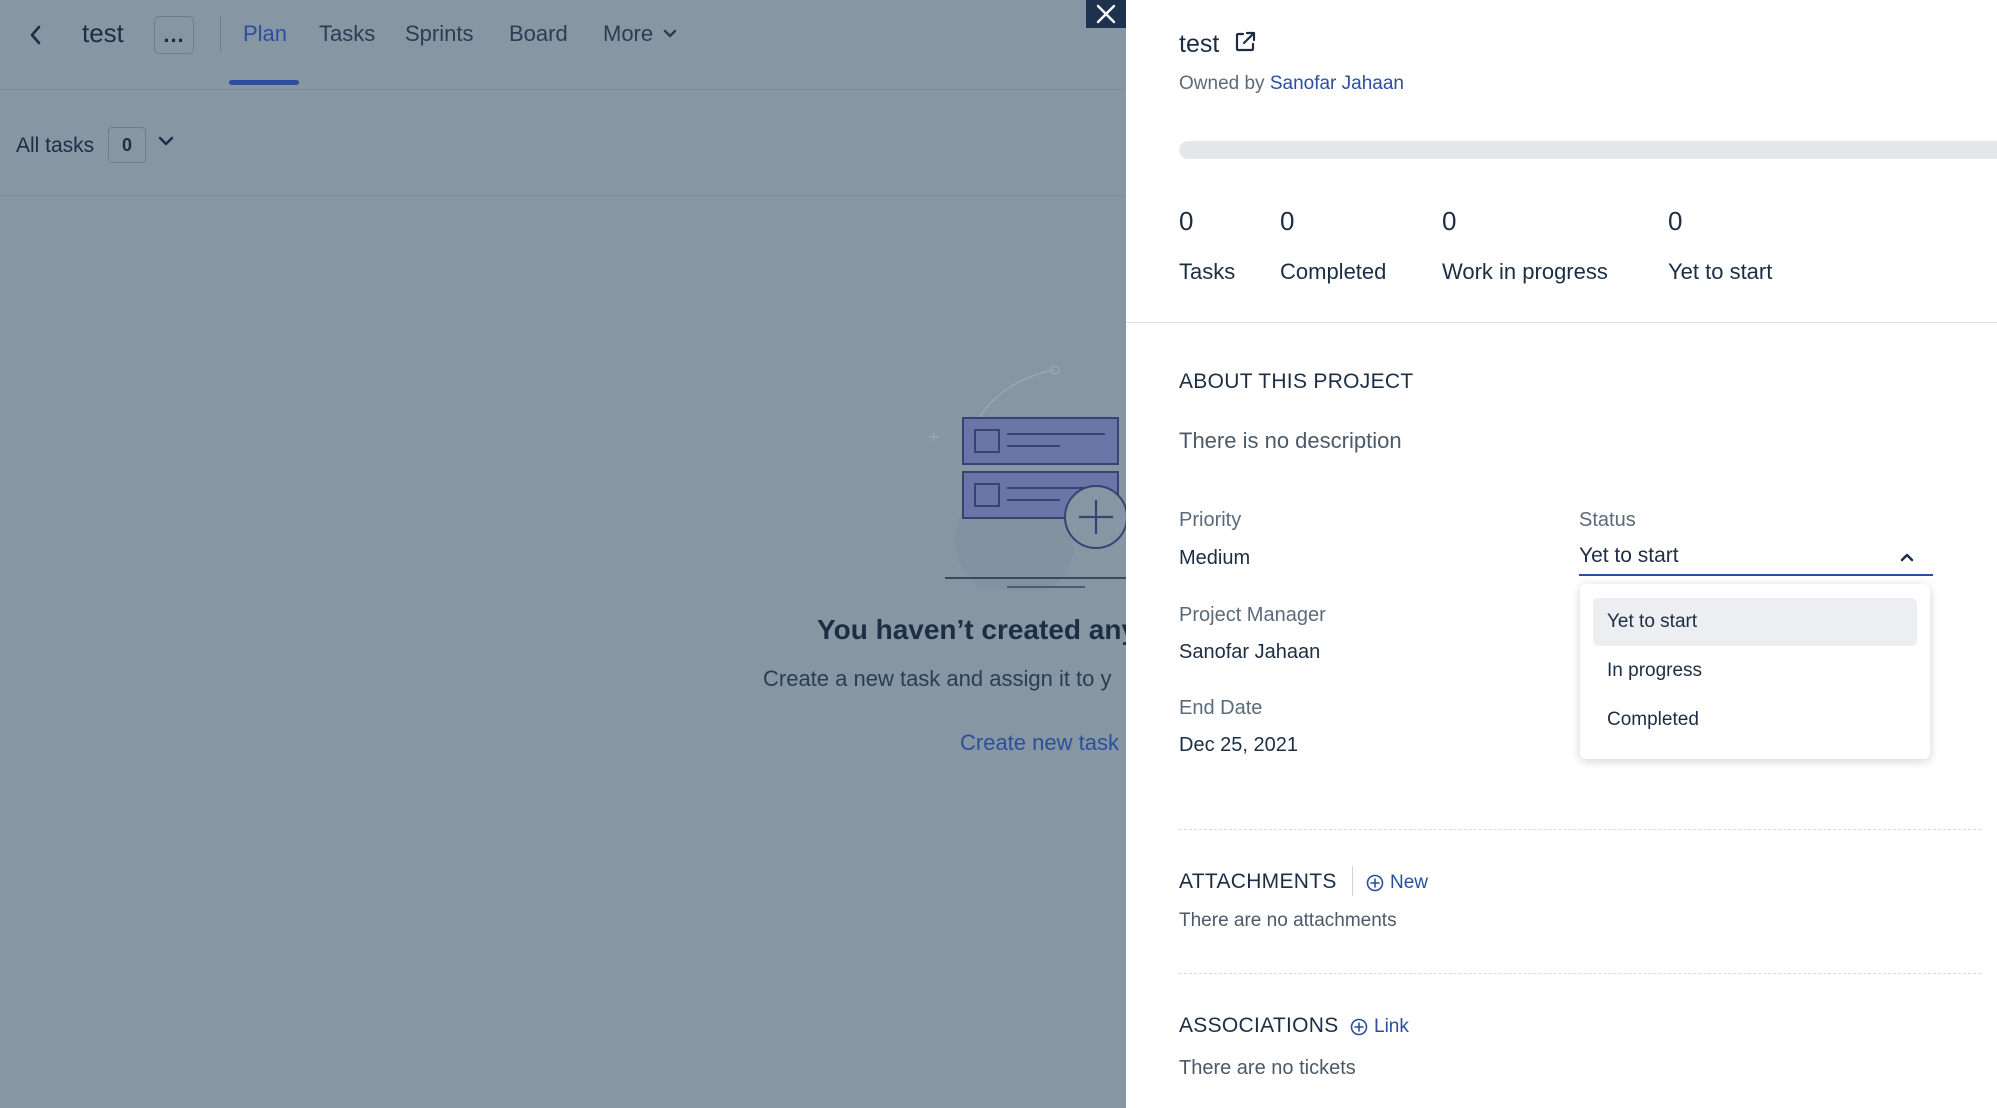 Image resolution: width=1997 pixels, height=1108 pixels. I want to click on external-link-icon, so click(1246, 41).